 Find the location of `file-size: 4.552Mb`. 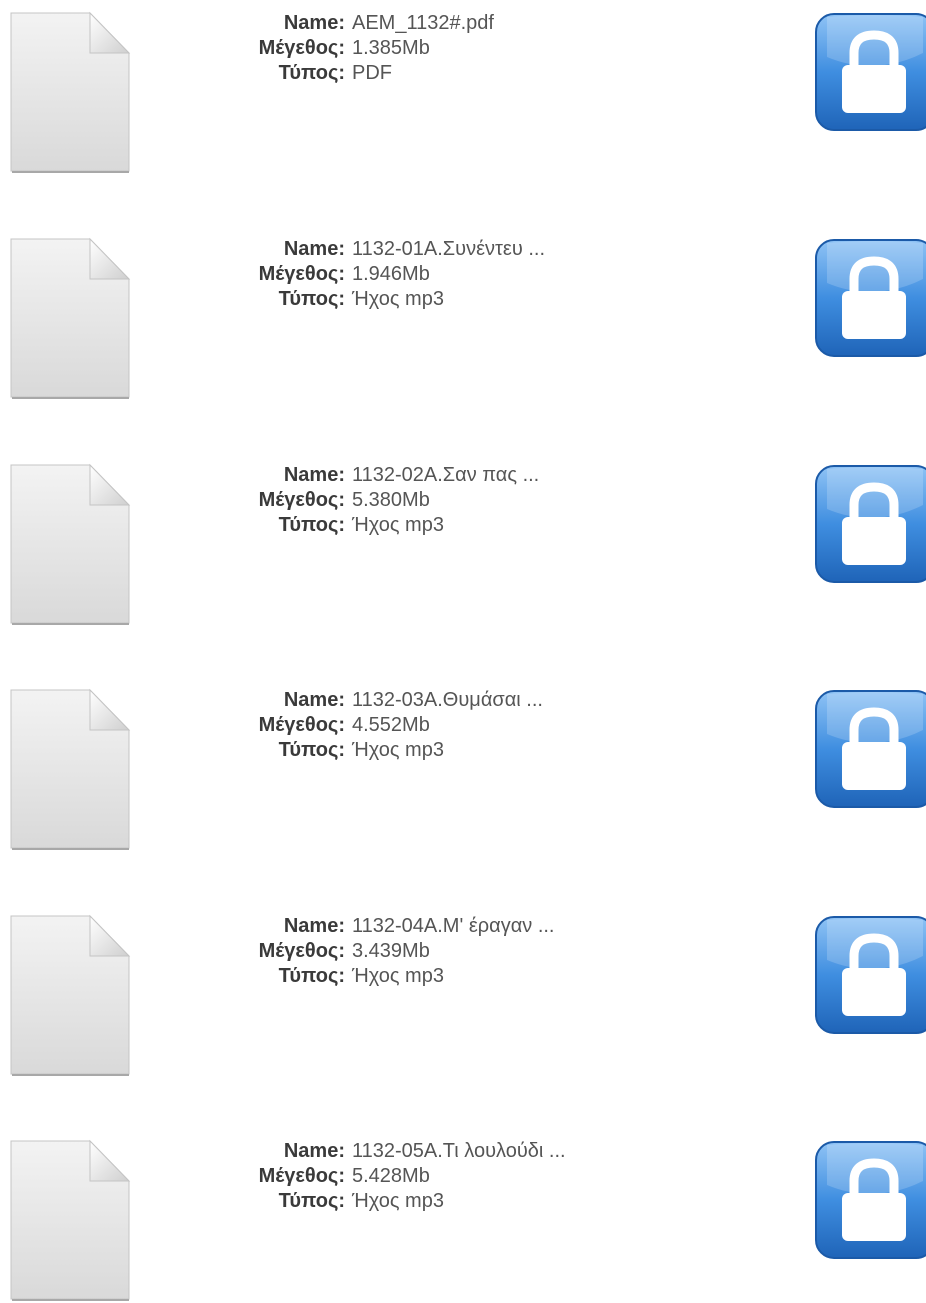

file-size: 4.552Mb is located at coordinates (391, 725).